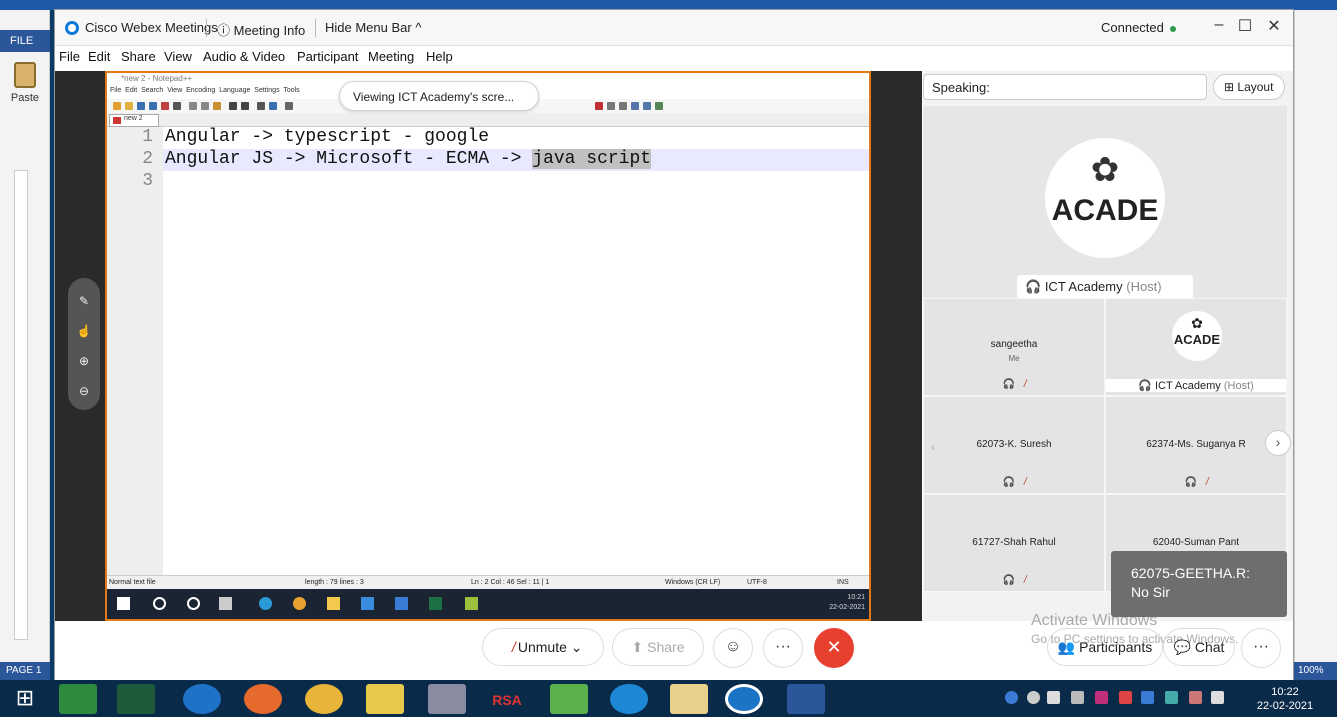 The height and width of the screenshot is (717, 1337). Describe the element at coordinates (1147, 697) in the screenshot. I see `display-icon` at that location.